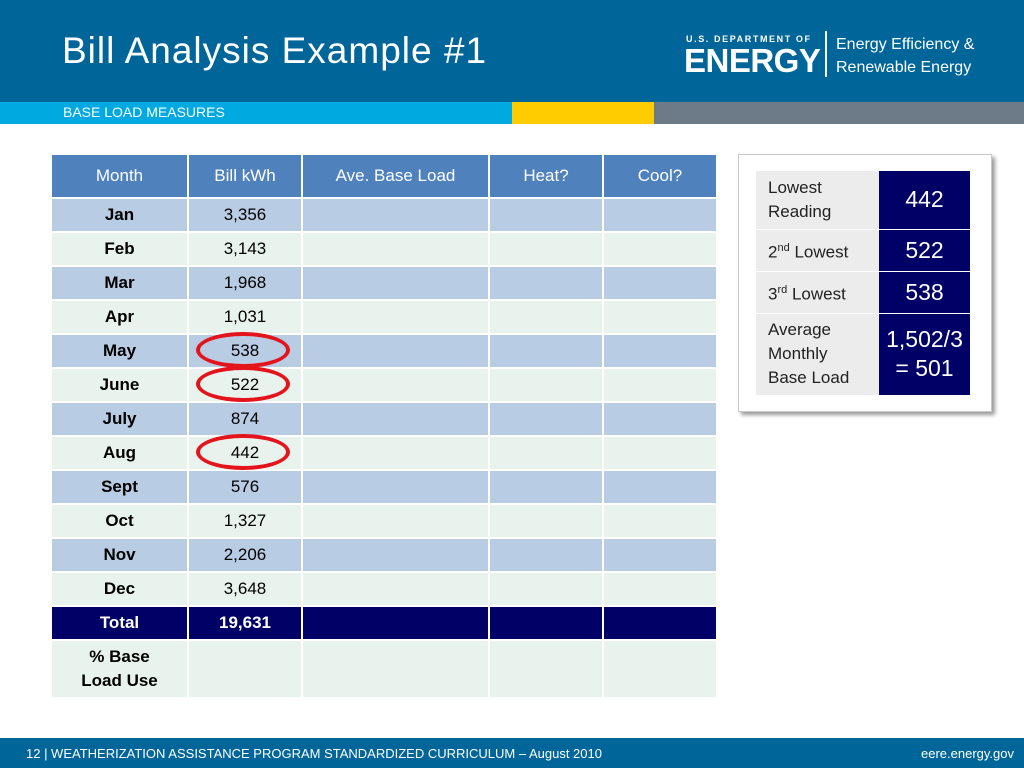 The image size is (1024, 768). Describe the element at coordinates (245, 589) in the screenshot. I see `kwh-cell: 3,648` at that location.